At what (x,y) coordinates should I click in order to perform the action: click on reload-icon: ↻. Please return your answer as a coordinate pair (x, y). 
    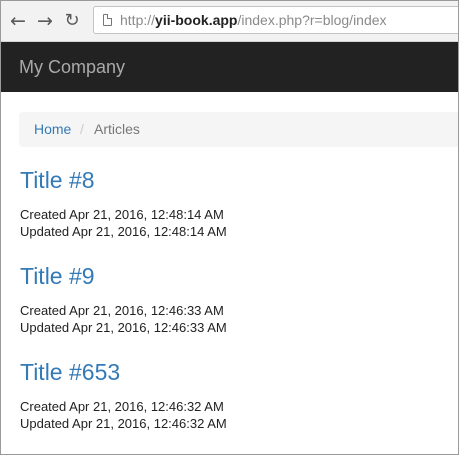
    Looking at the image, I should click on (72, 21).